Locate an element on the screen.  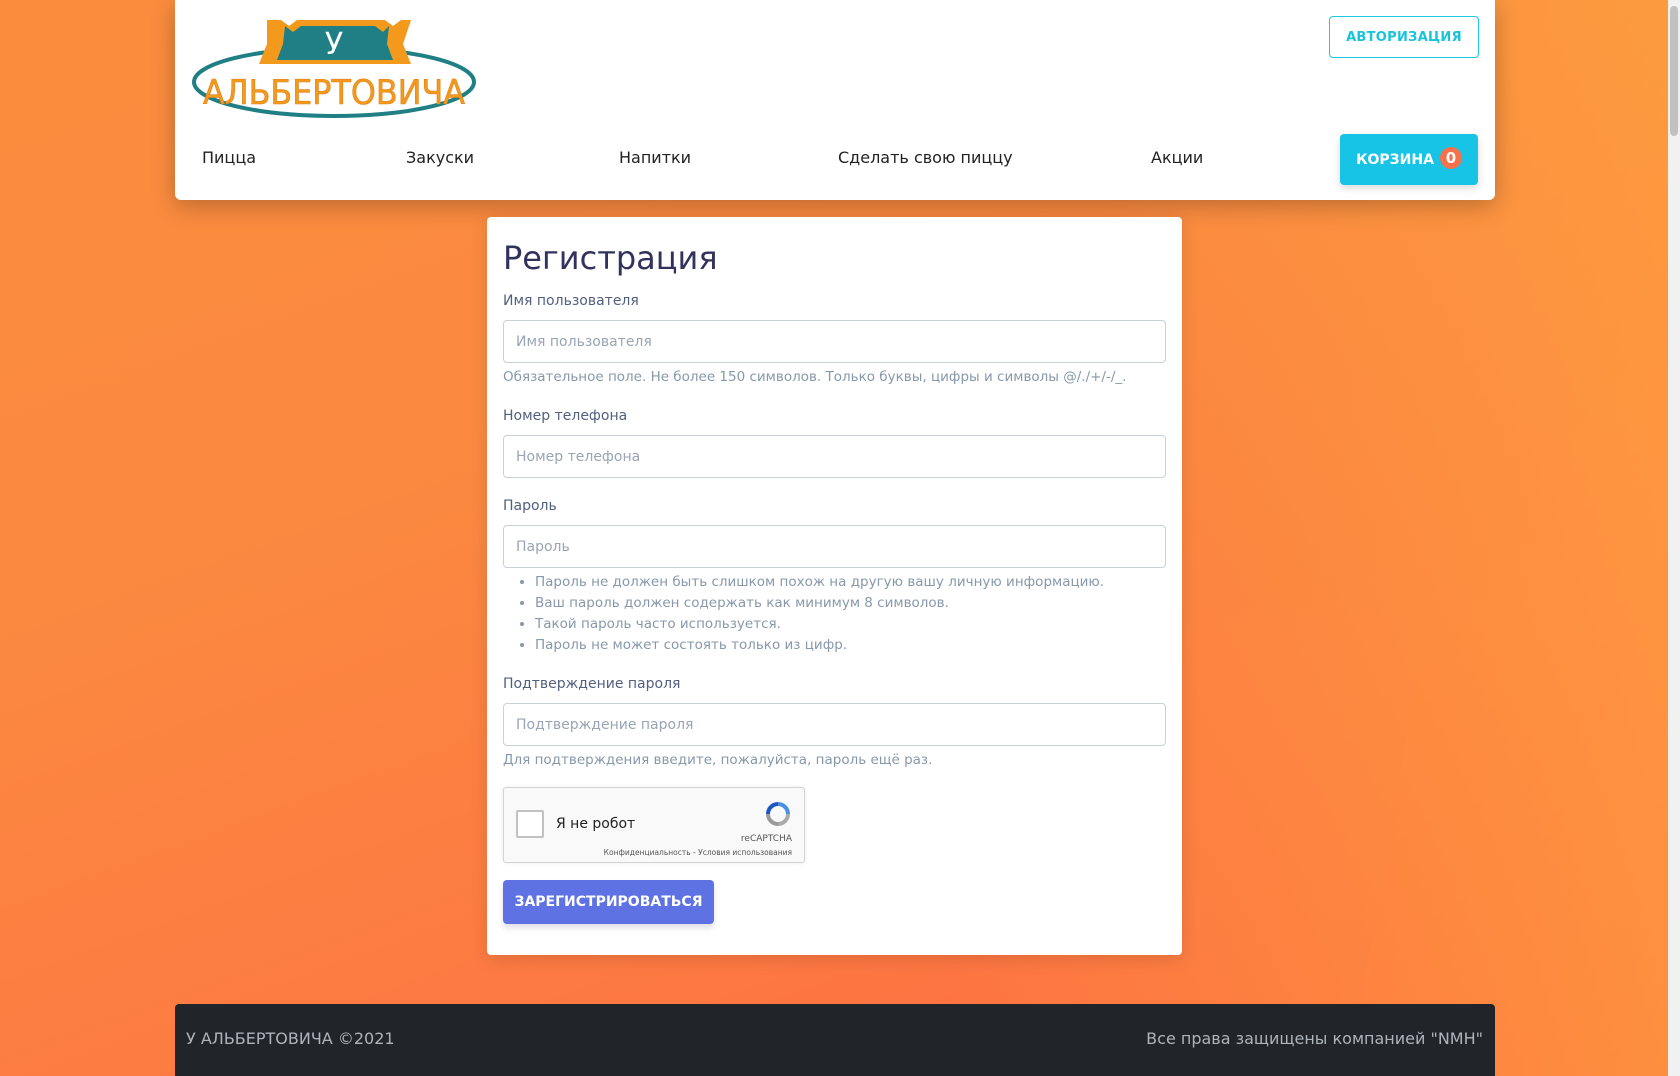
logo-top-text: У is located at coordinates (334, 44).